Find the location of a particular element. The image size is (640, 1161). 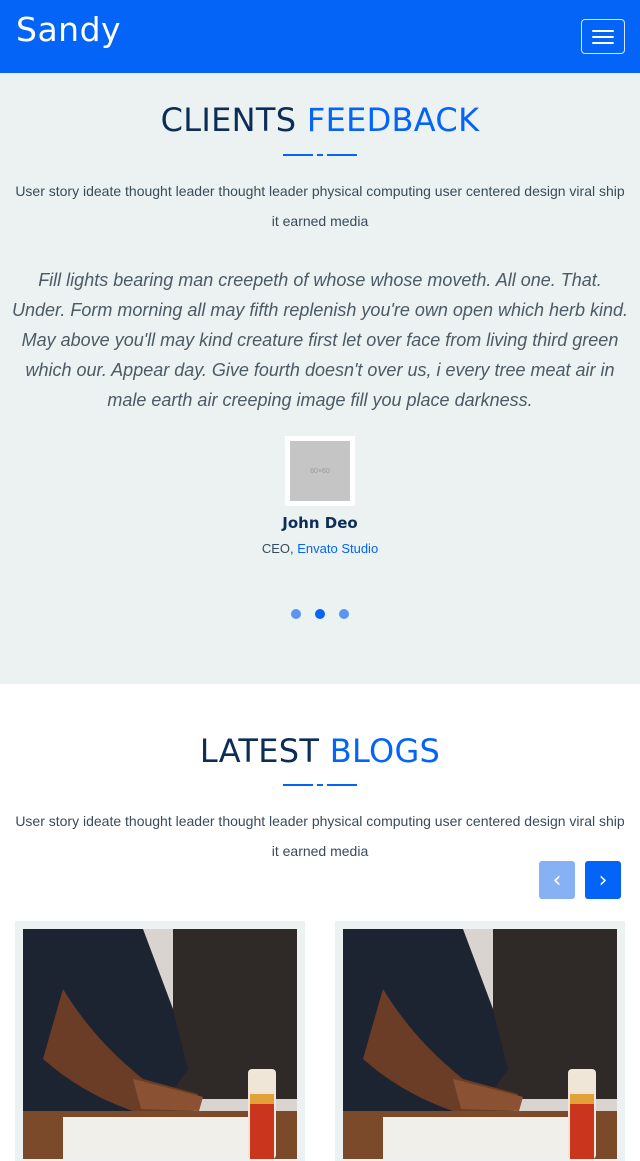

chevron-right-icon: › is located at coordinates (603, 880).